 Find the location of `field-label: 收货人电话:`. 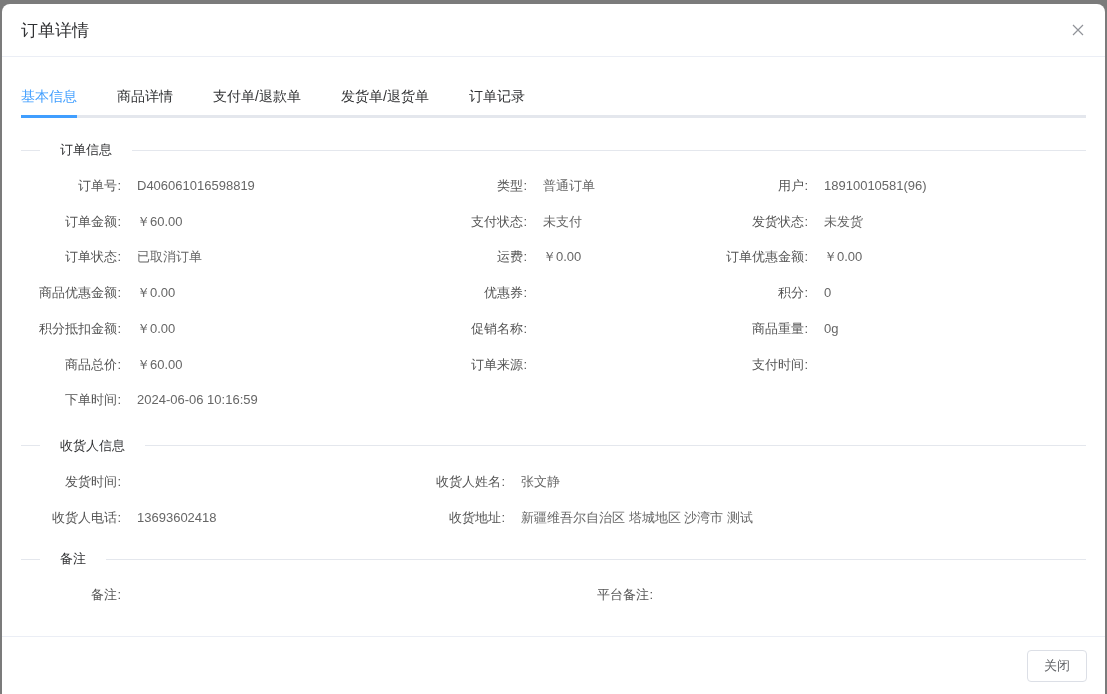

field-label: 收货人电话: is located at coordinates (86, 517).